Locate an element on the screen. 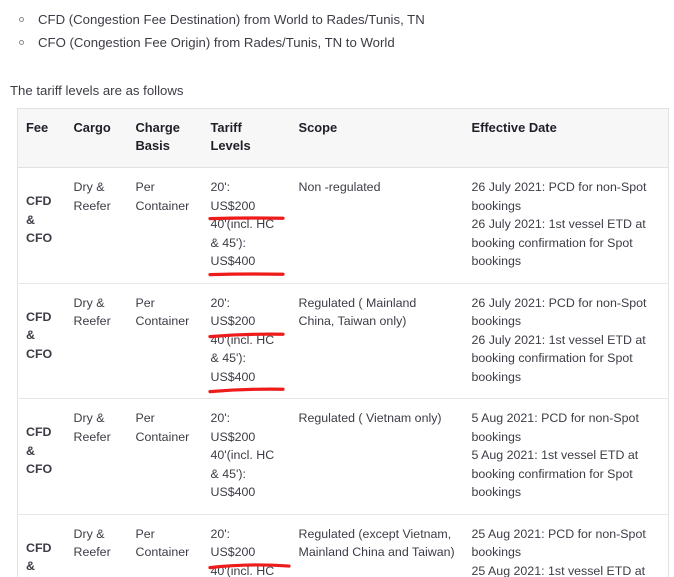 The height and width of the screenshot is (577, 674). header-line: Scope is located at coordinates (318, 127).